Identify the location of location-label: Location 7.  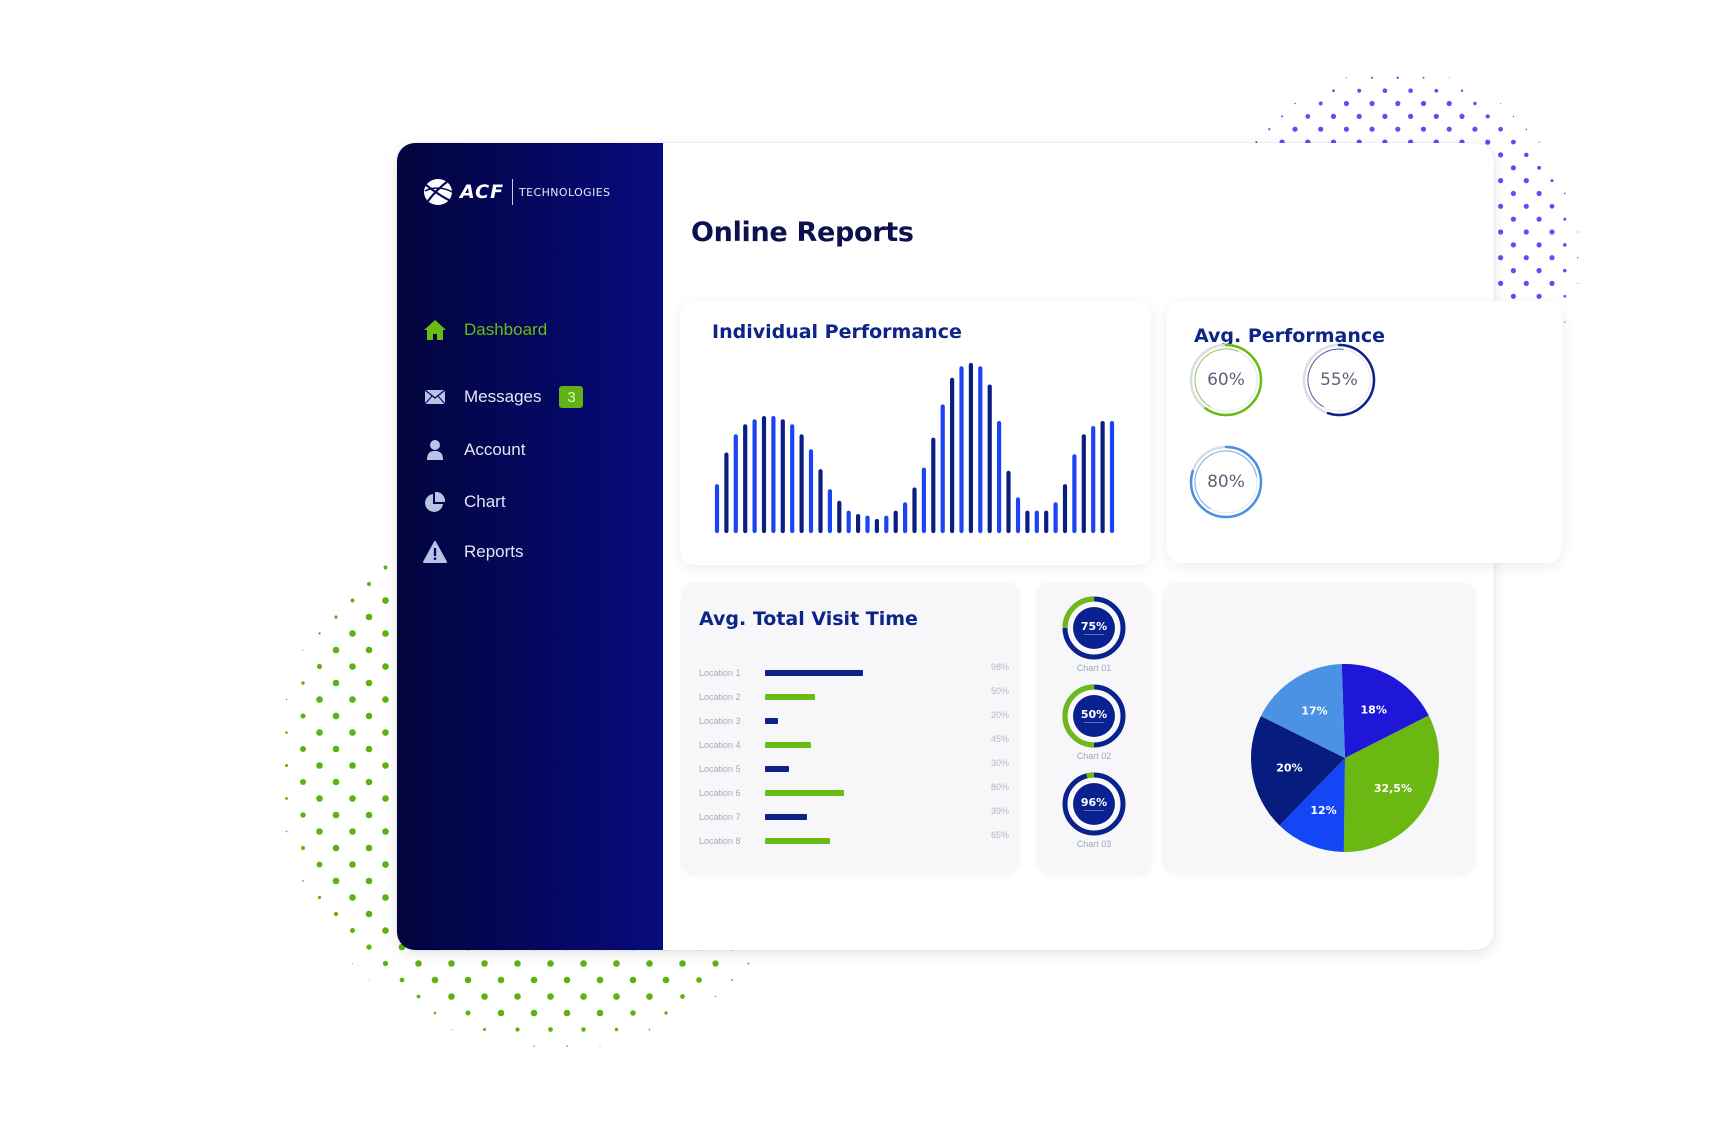
(720, 817).